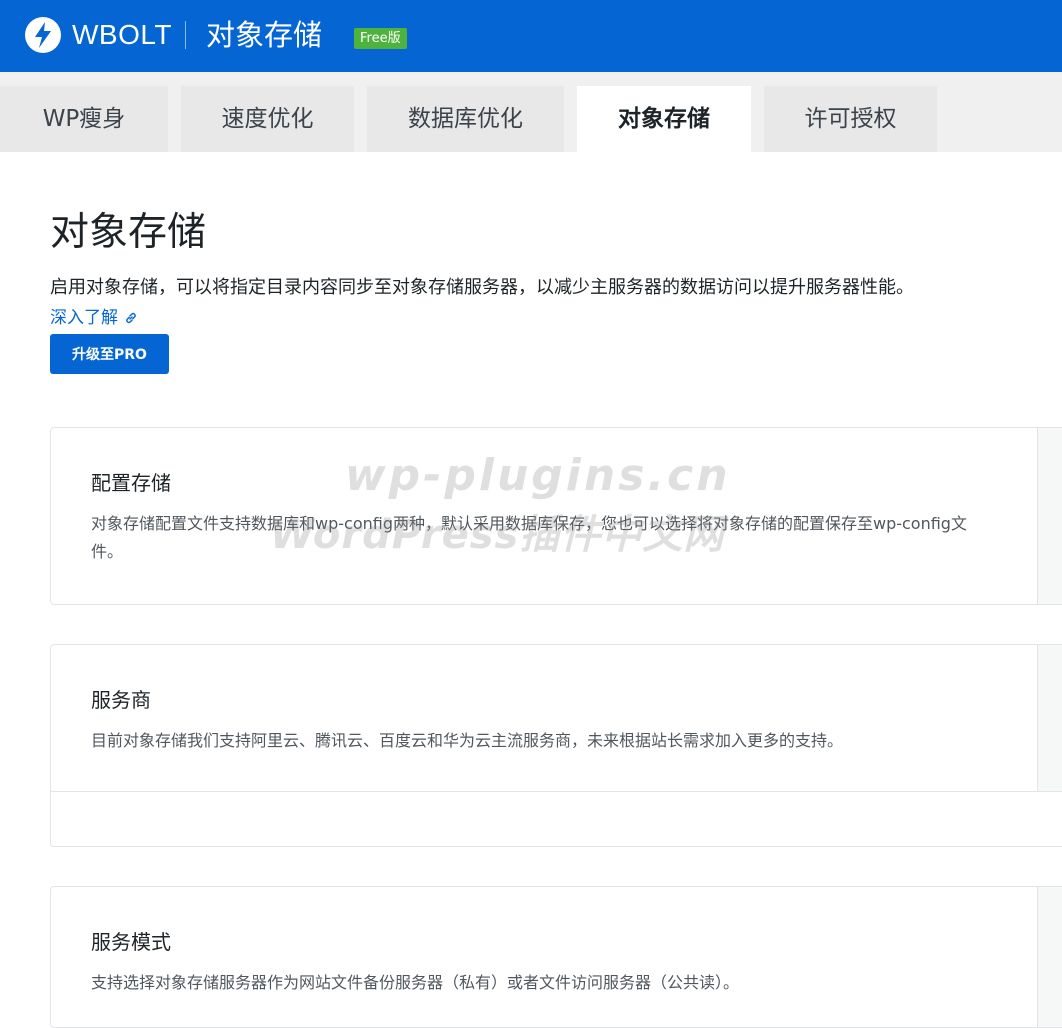 Image resolution: width=1062 pixels, height=1028 pixels. I want to click on upgrade-pro-button: 升级至PRO, so click(109, 354).